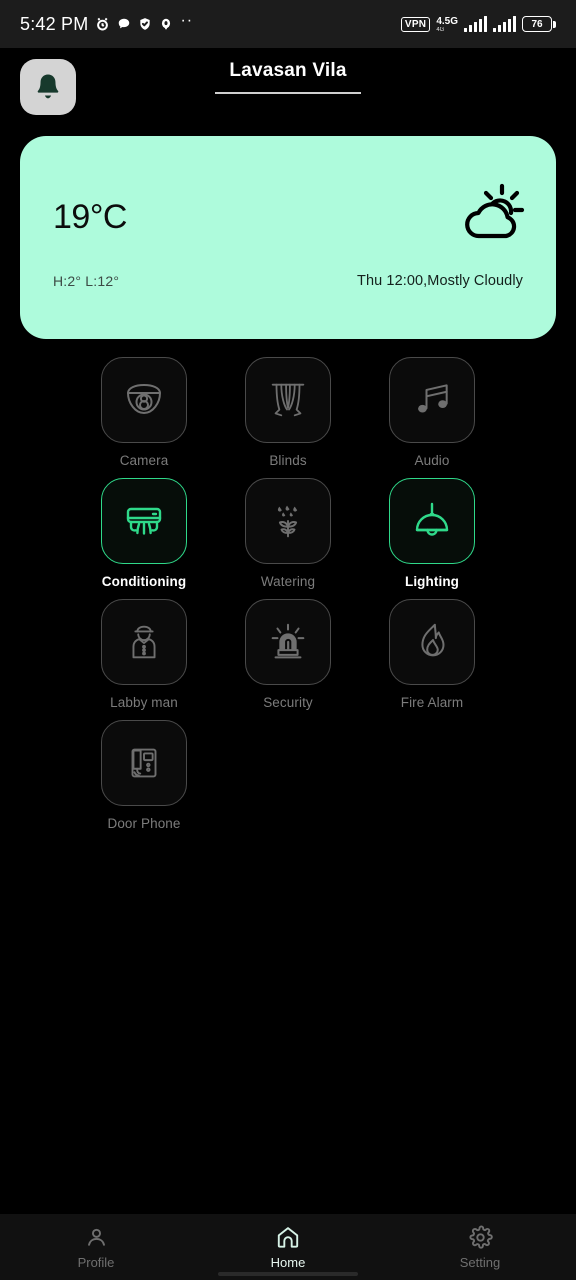  Describe the element at coordinates (432, 460) in the screenshot. I see `device-label: Audio` at that location.